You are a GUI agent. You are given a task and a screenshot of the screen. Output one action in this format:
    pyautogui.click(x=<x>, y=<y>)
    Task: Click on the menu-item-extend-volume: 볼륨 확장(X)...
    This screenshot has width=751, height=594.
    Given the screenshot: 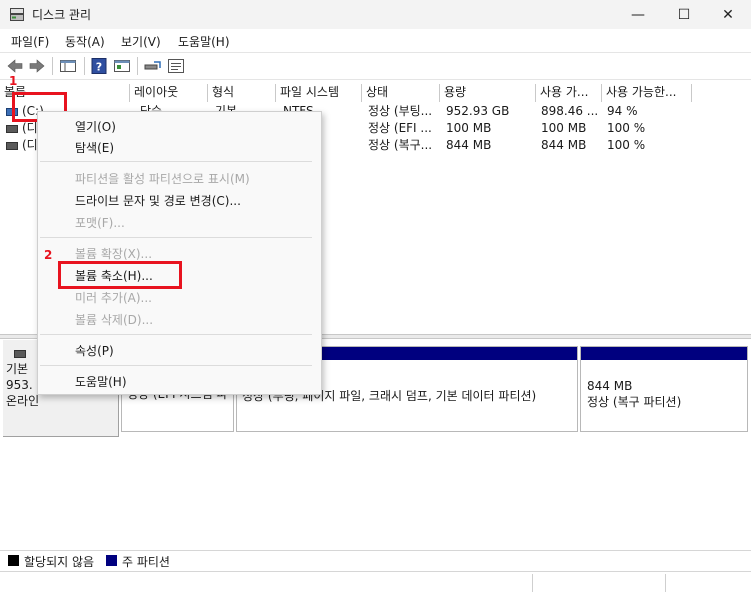 What is the action you would take?
    pyautogui.click(x=114, y=254)
    